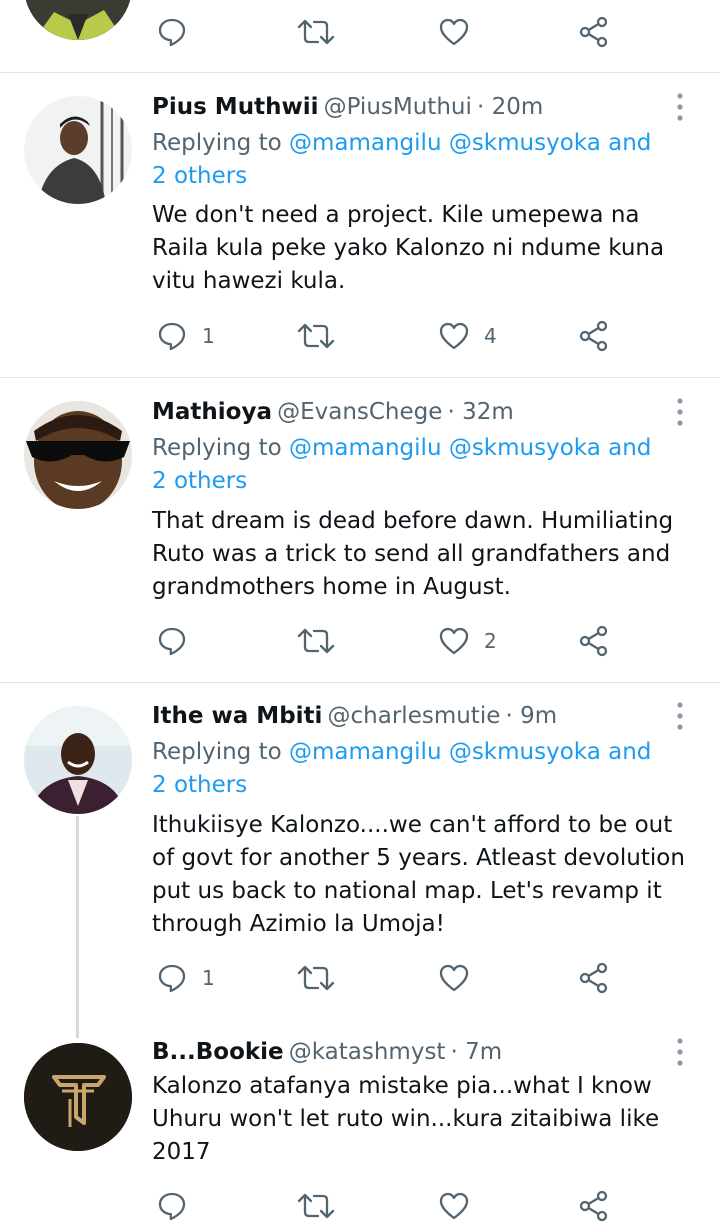 Image resolution: width=720 pixels, height=1226 pixels. I want to click on timestamp: · 9m, so click(531, 716).